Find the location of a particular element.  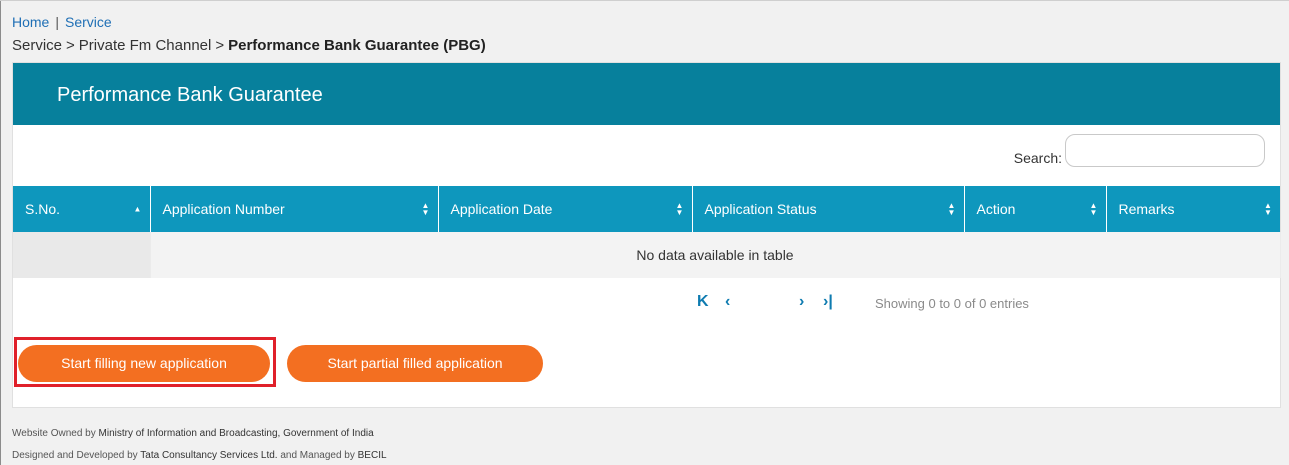

window-left-border is located at coordinates (0, 232).